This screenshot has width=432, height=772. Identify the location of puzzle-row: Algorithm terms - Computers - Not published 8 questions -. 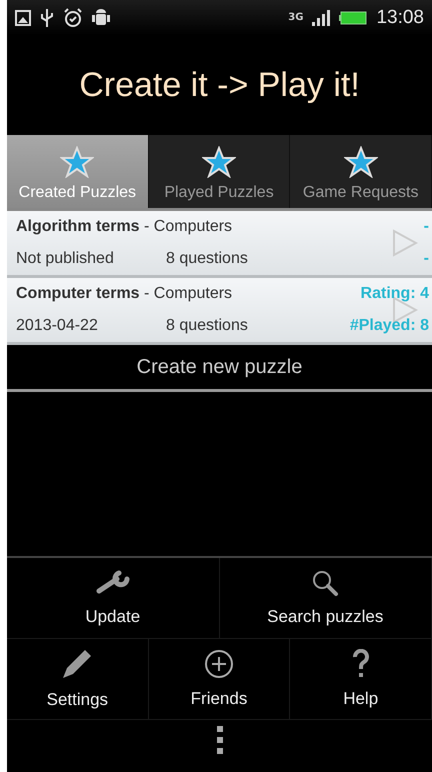
(219, 244).